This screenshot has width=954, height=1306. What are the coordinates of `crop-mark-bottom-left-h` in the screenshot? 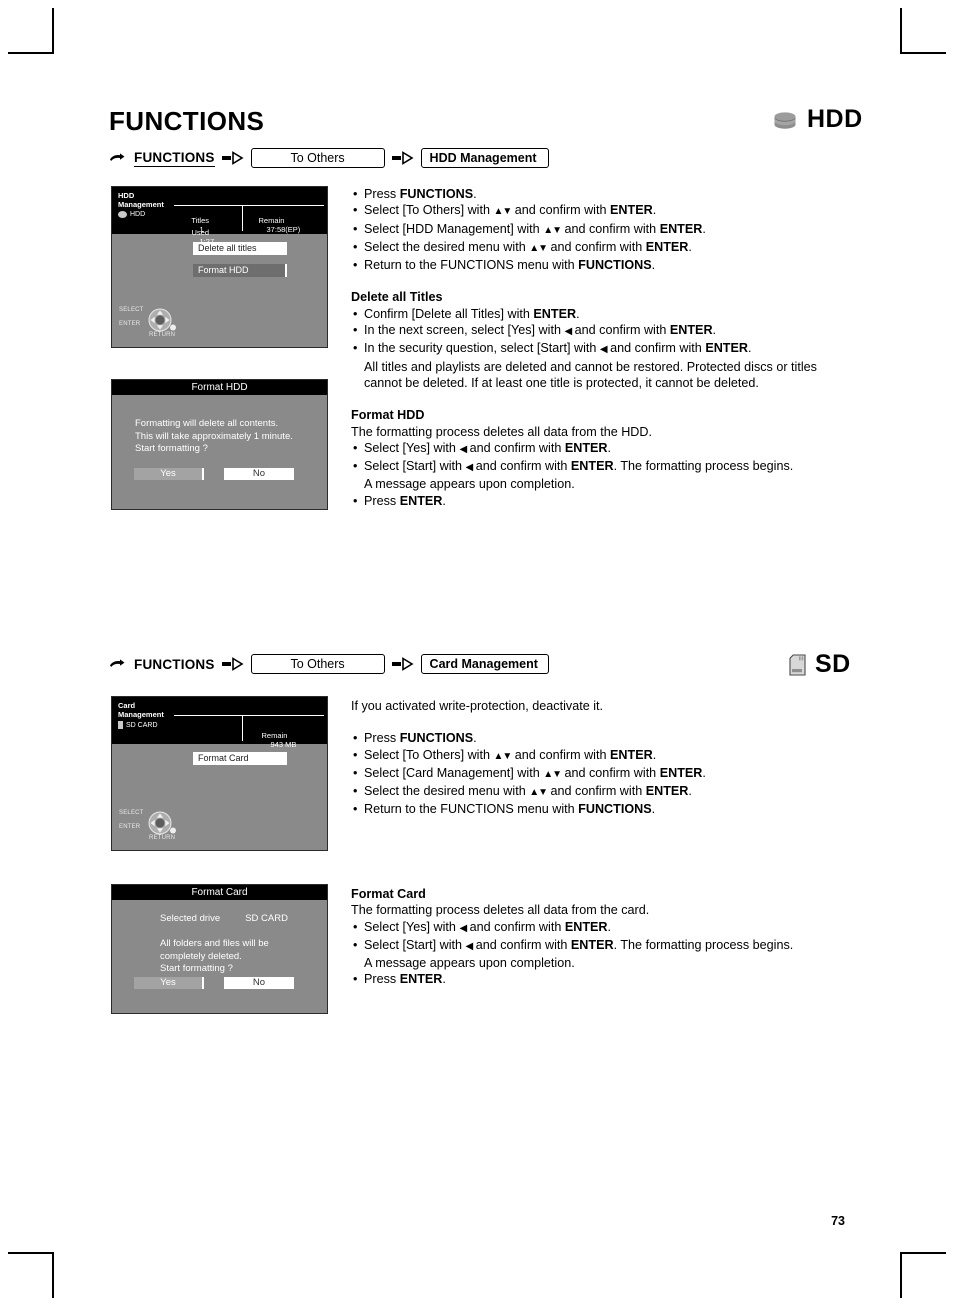 It's located at (31, 1253).